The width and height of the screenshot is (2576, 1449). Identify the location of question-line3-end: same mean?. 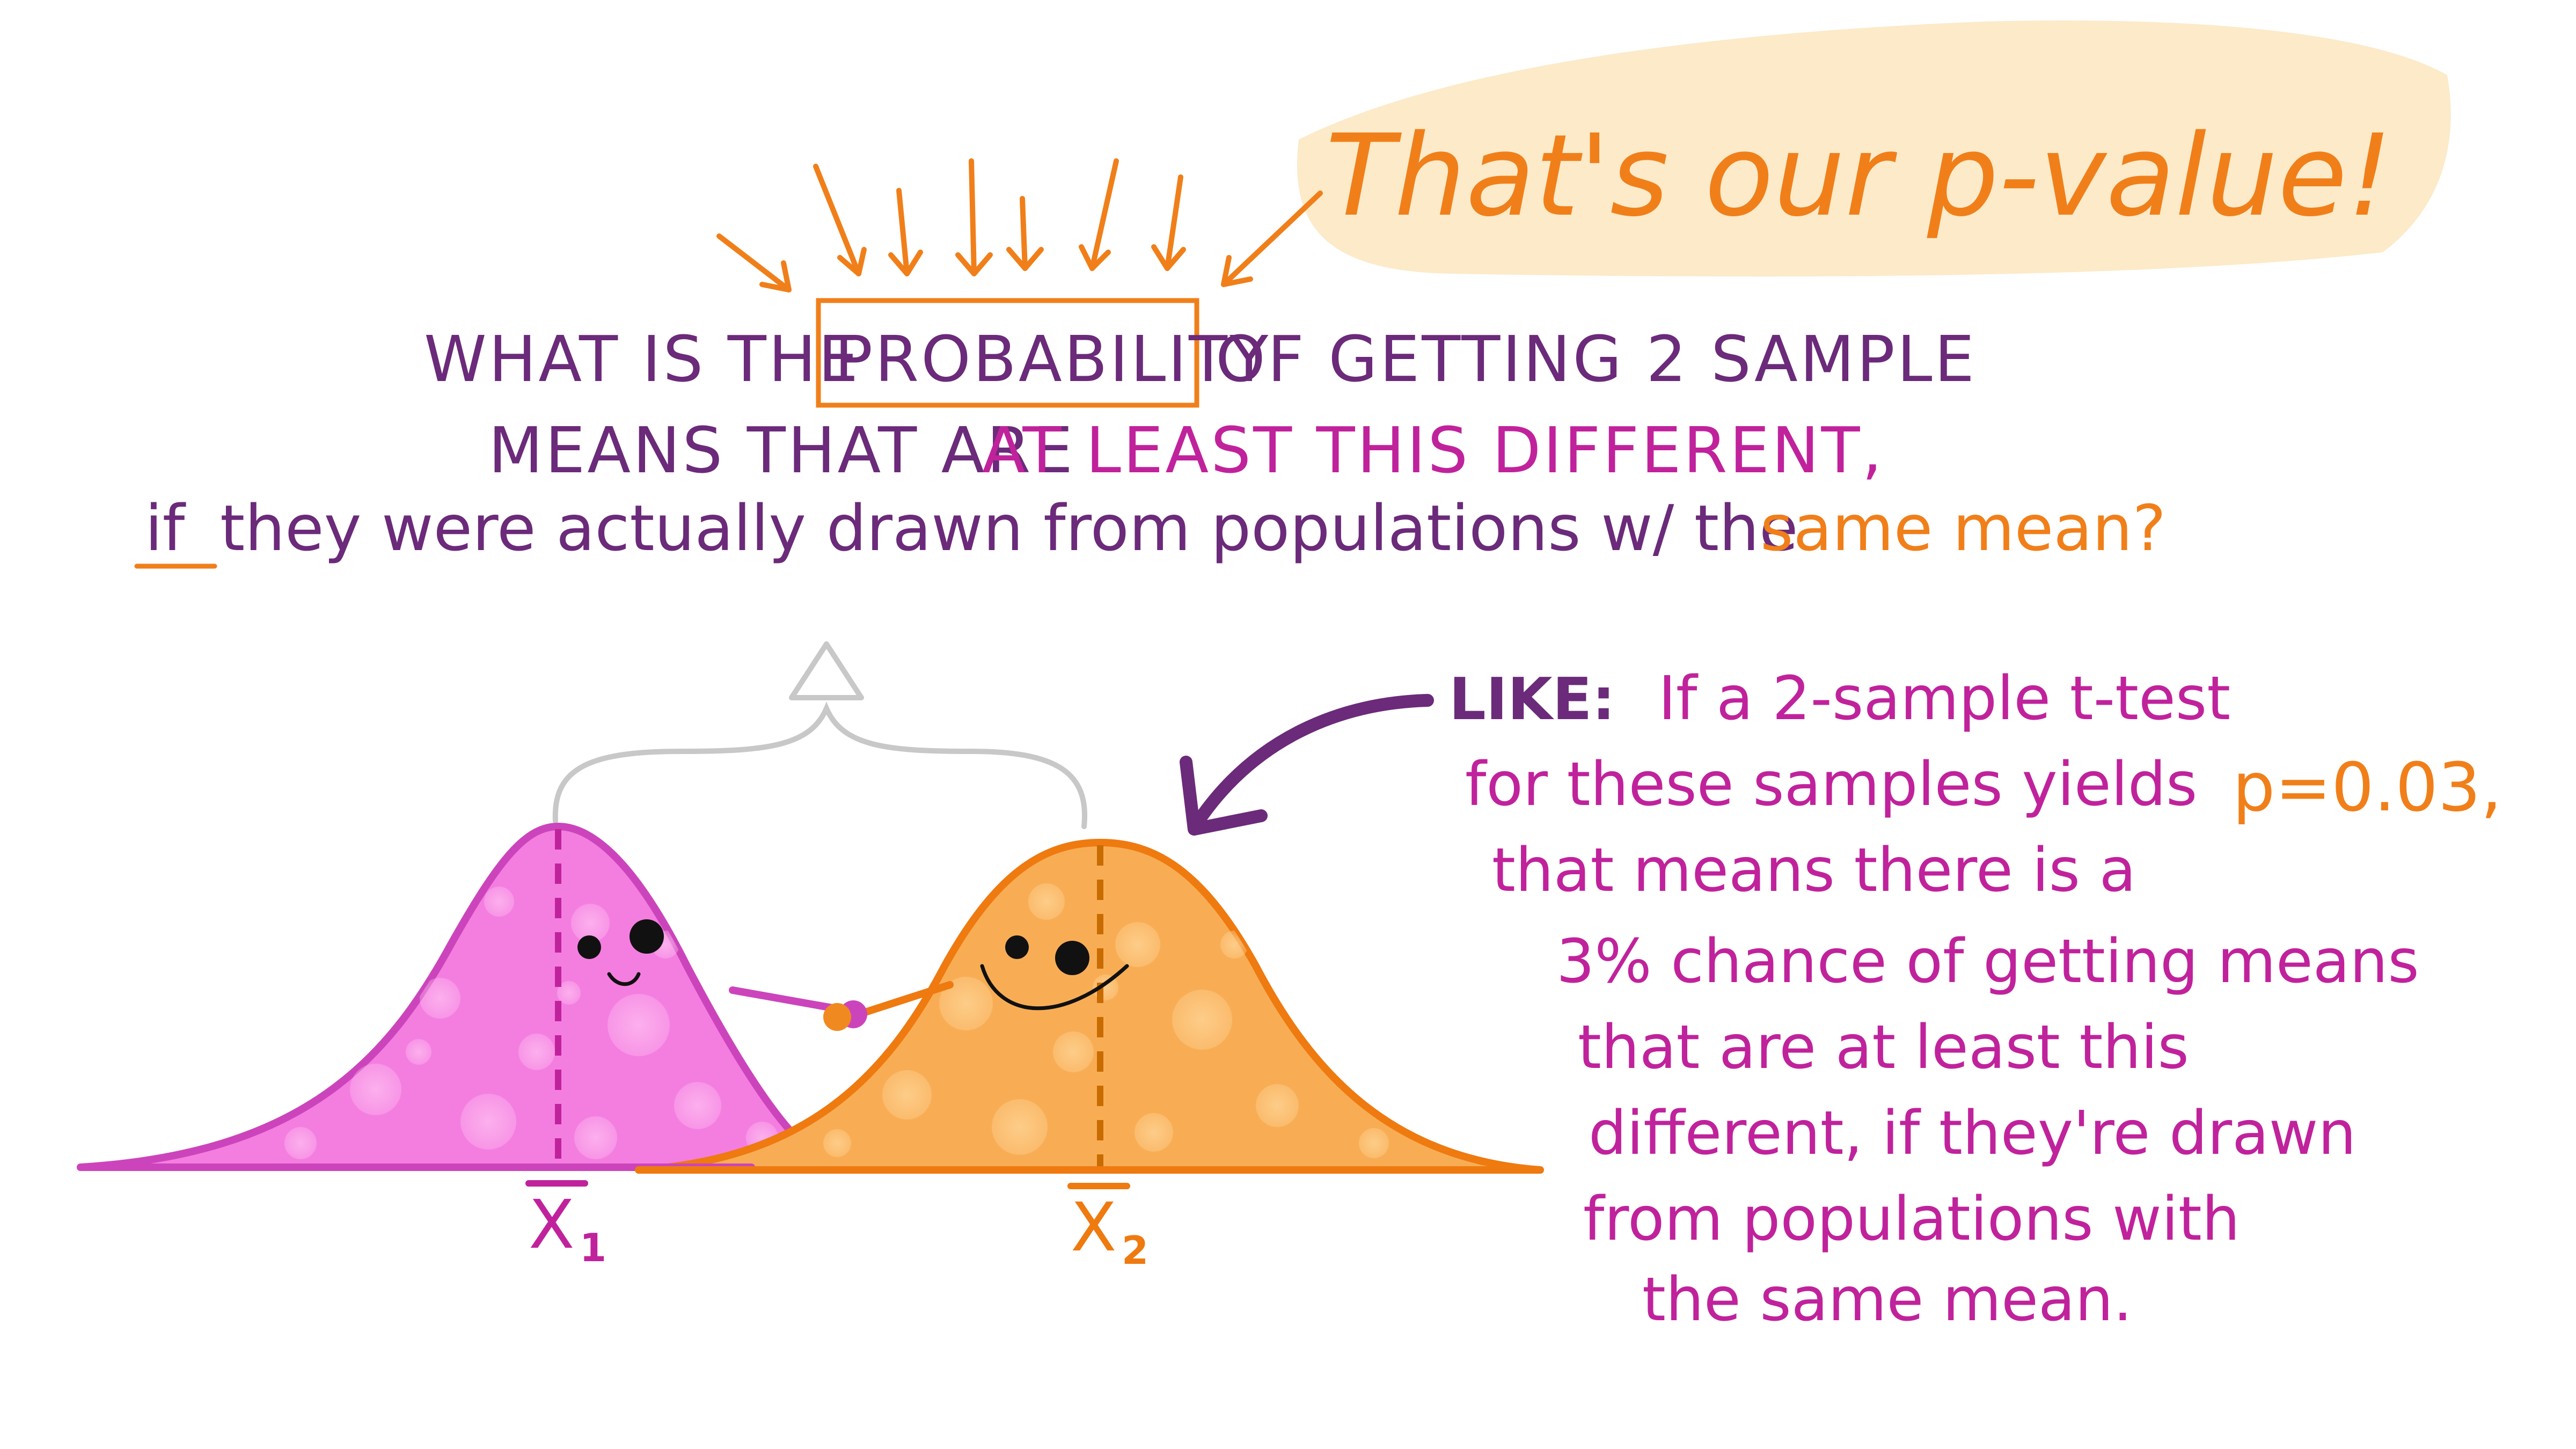
(1963, 528).